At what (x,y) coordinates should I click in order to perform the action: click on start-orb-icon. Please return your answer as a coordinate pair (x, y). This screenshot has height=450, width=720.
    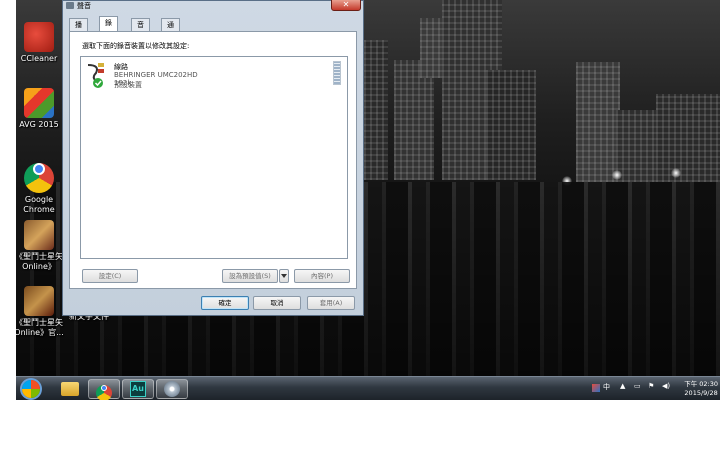
    Looking at the image, I should click on (31, 389).